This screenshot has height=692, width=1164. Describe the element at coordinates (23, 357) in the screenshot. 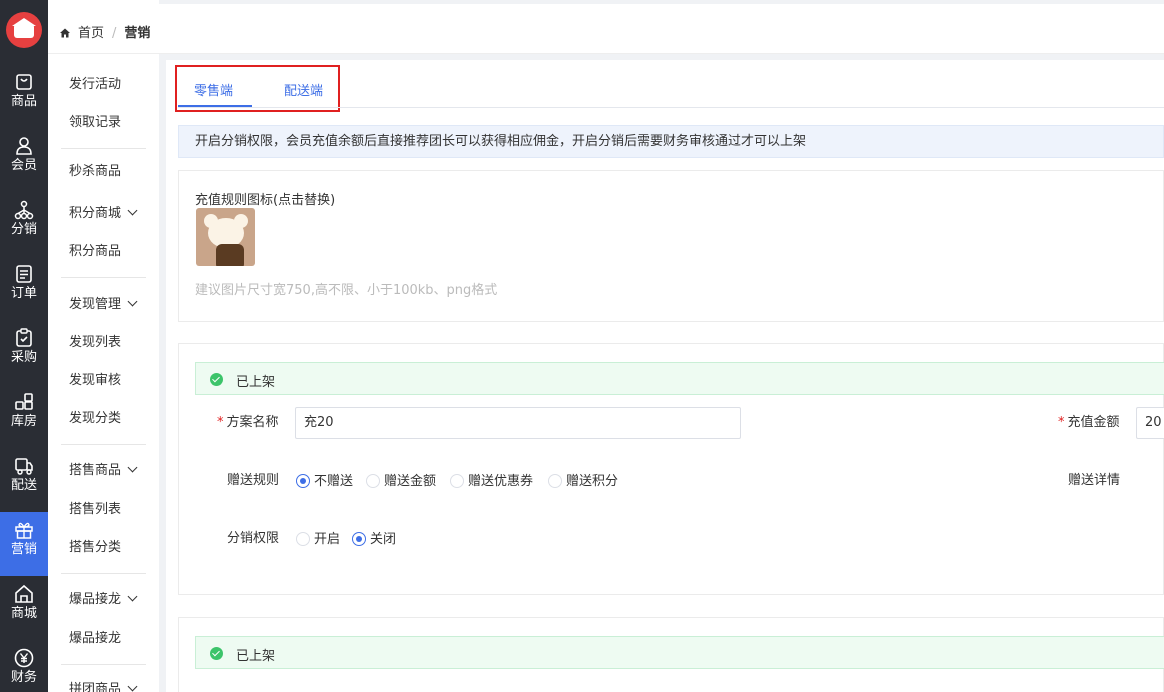

I see `rail-label: 采购` at that location.